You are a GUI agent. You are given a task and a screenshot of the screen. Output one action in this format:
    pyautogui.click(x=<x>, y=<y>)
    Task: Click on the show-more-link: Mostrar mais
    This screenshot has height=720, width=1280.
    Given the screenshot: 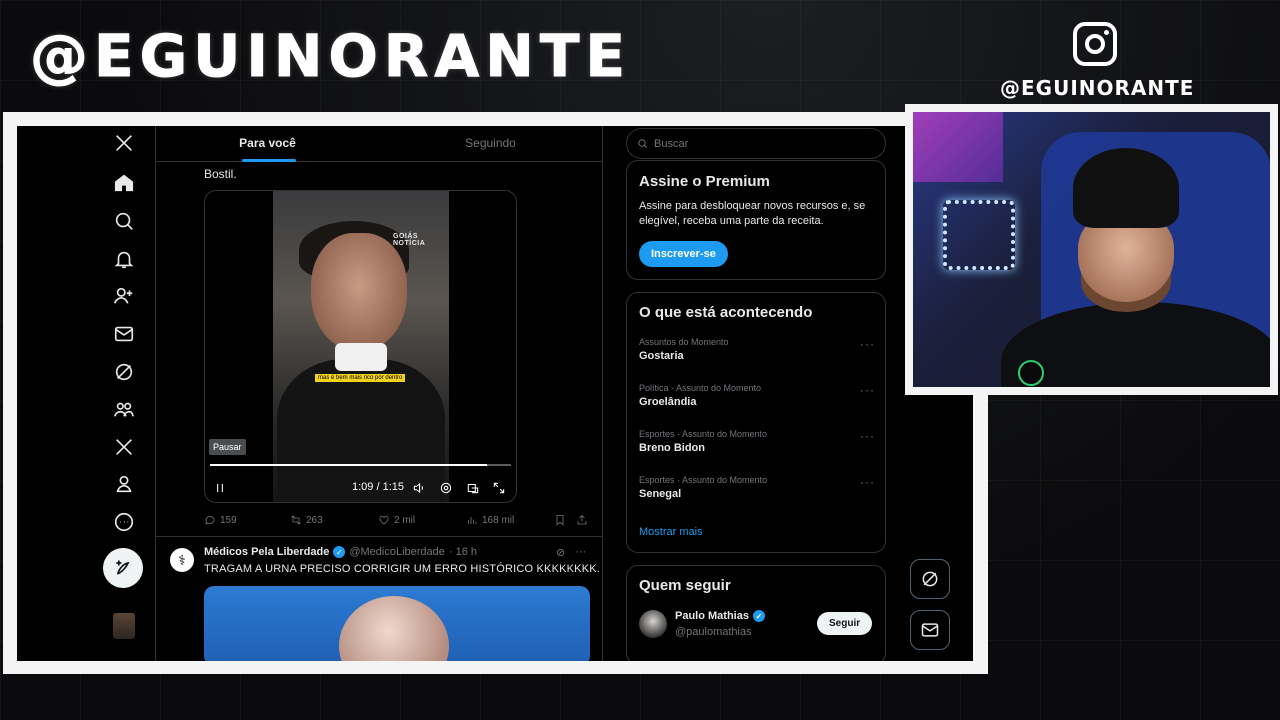 What is the action you would take?
    pyautogui.click(x=671, y=532)
    